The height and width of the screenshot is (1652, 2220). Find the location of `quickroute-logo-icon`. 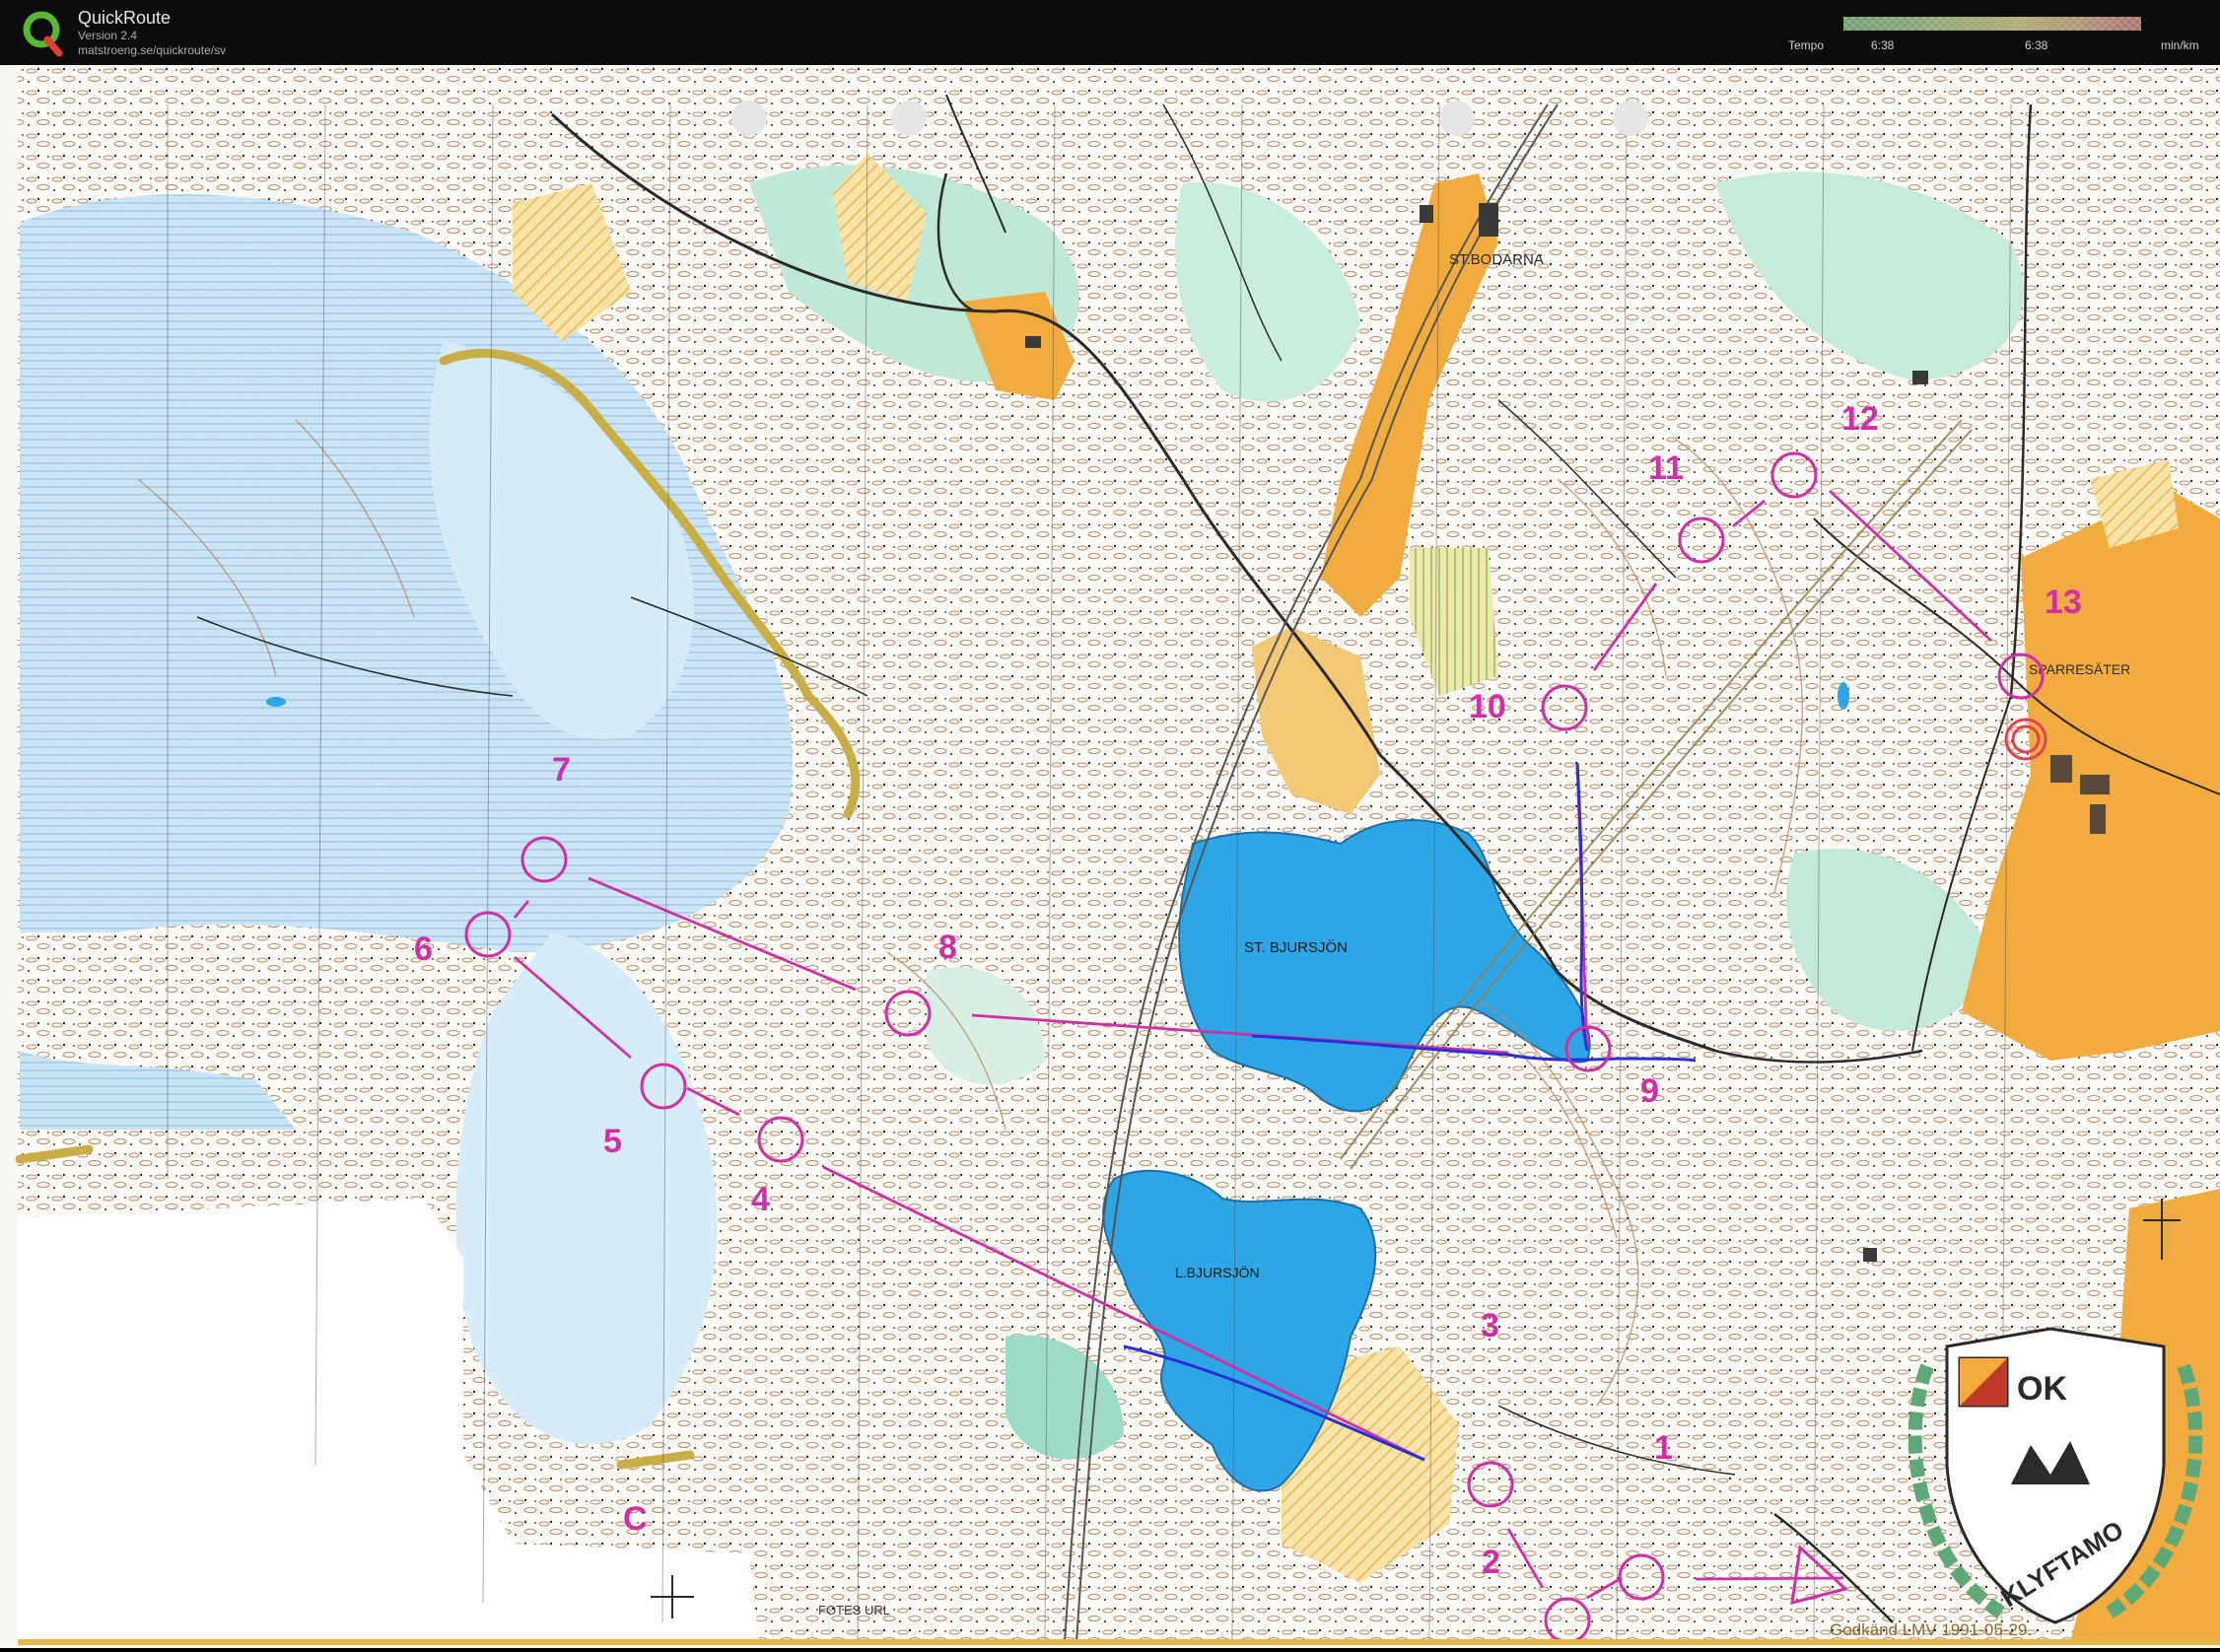

quickroute-logo-icon is located at coordinates (43, 34).